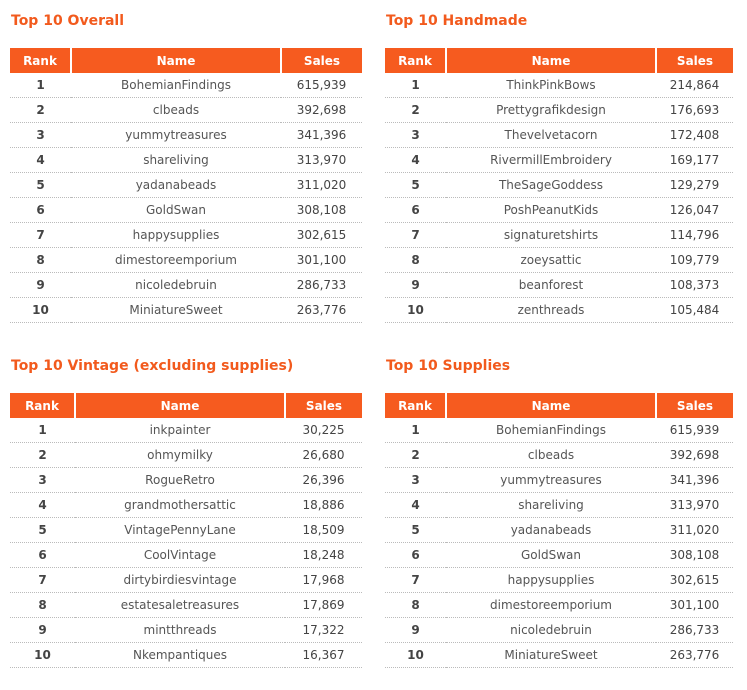 Image resolution: width=747 pixels, height=690 pixels. I want to click on cell-name: clbeads, so click(551, 455).